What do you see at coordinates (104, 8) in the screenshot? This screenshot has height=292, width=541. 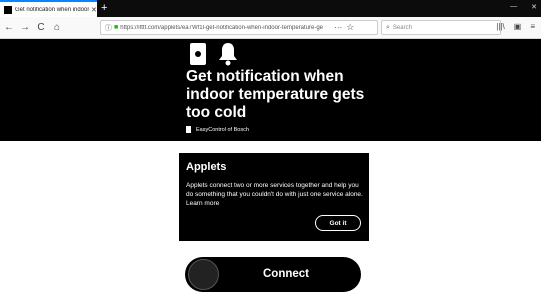 I see `new-tab-button: +` at bounding box center [104, 8].